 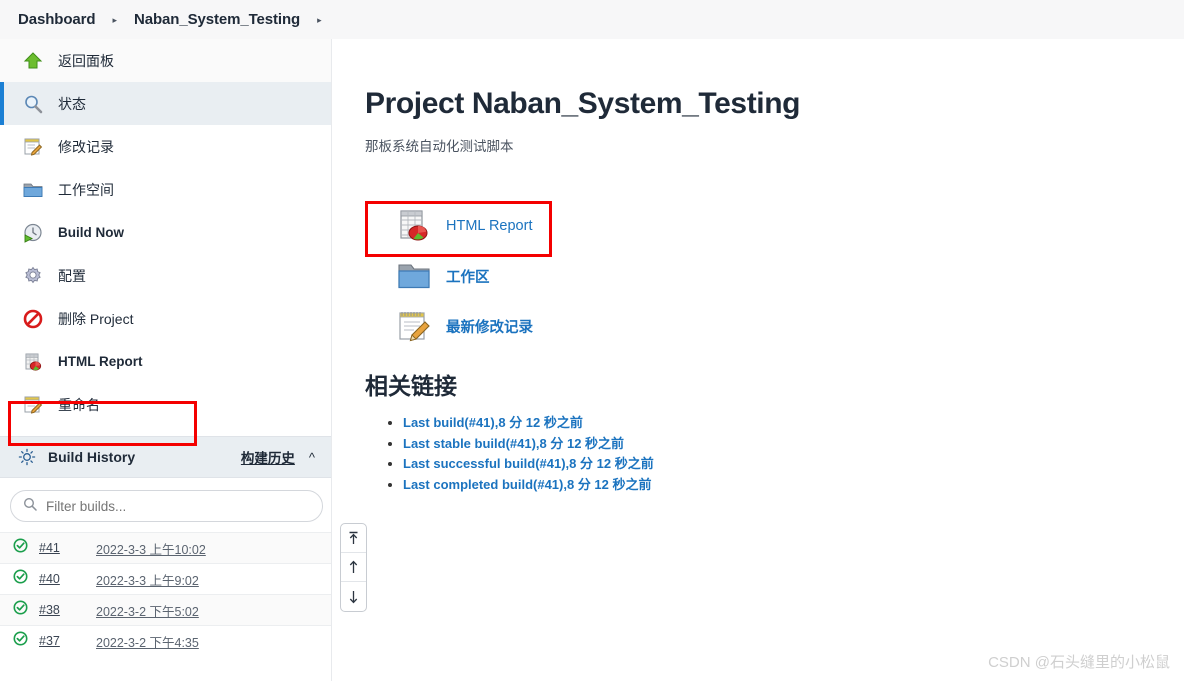 I want to click on scroll-buttons-group, so click(x=353, y=567).